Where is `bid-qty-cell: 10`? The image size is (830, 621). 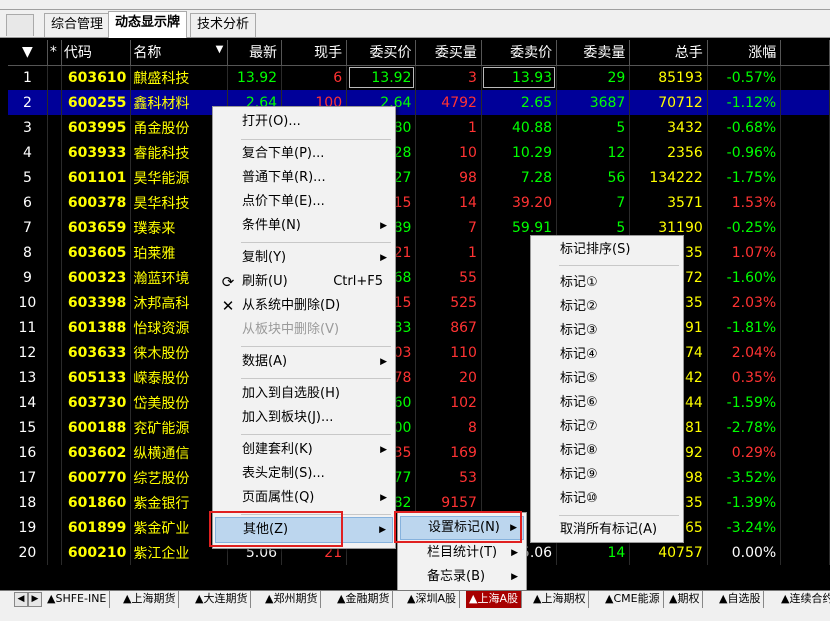
bid-qty-cell: 10 is located at coordinates (448, 152).